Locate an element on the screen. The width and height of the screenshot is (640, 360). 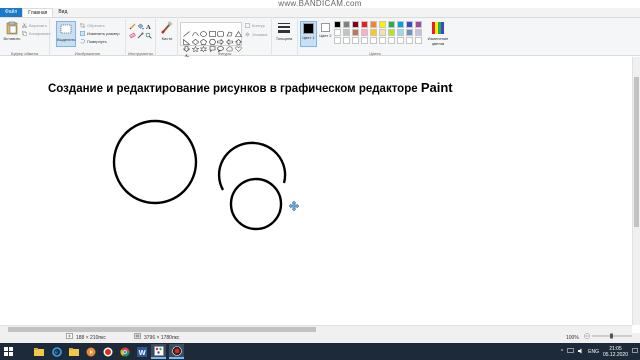
magnifier-icon is located at coordinates (148, 35).